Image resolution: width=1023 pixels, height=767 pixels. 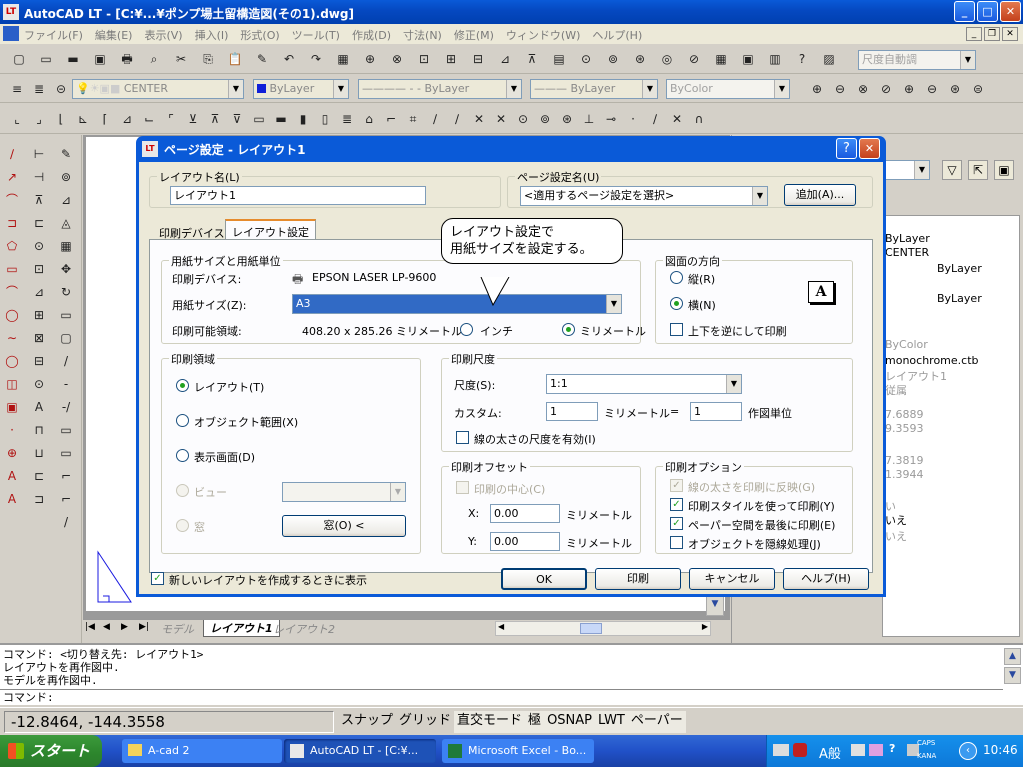 I want to click on plotstyle-combo: ByColor ▼, so click(x=728, y=89).